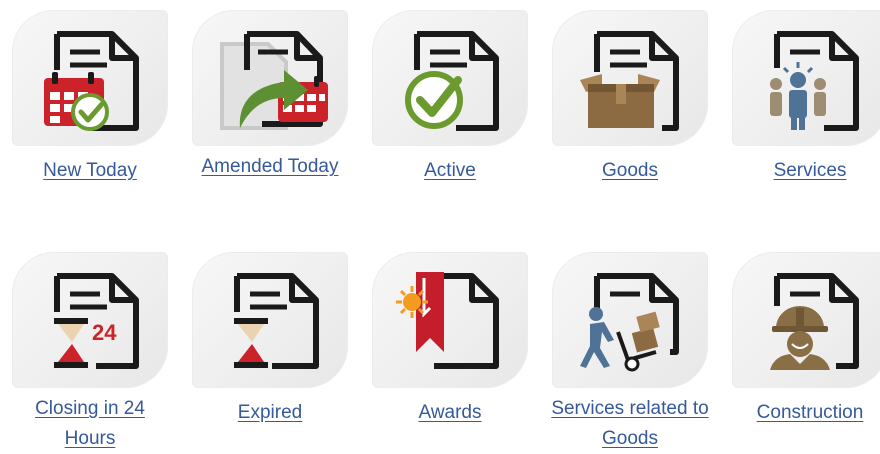  I want to click on tile-awards-label: Awards, so click(450, 413).